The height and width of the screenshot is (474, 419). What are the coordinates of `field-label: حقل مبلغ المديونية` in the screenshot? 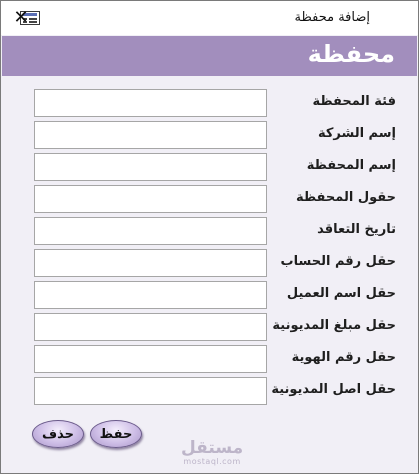 It's located at (334, 325).